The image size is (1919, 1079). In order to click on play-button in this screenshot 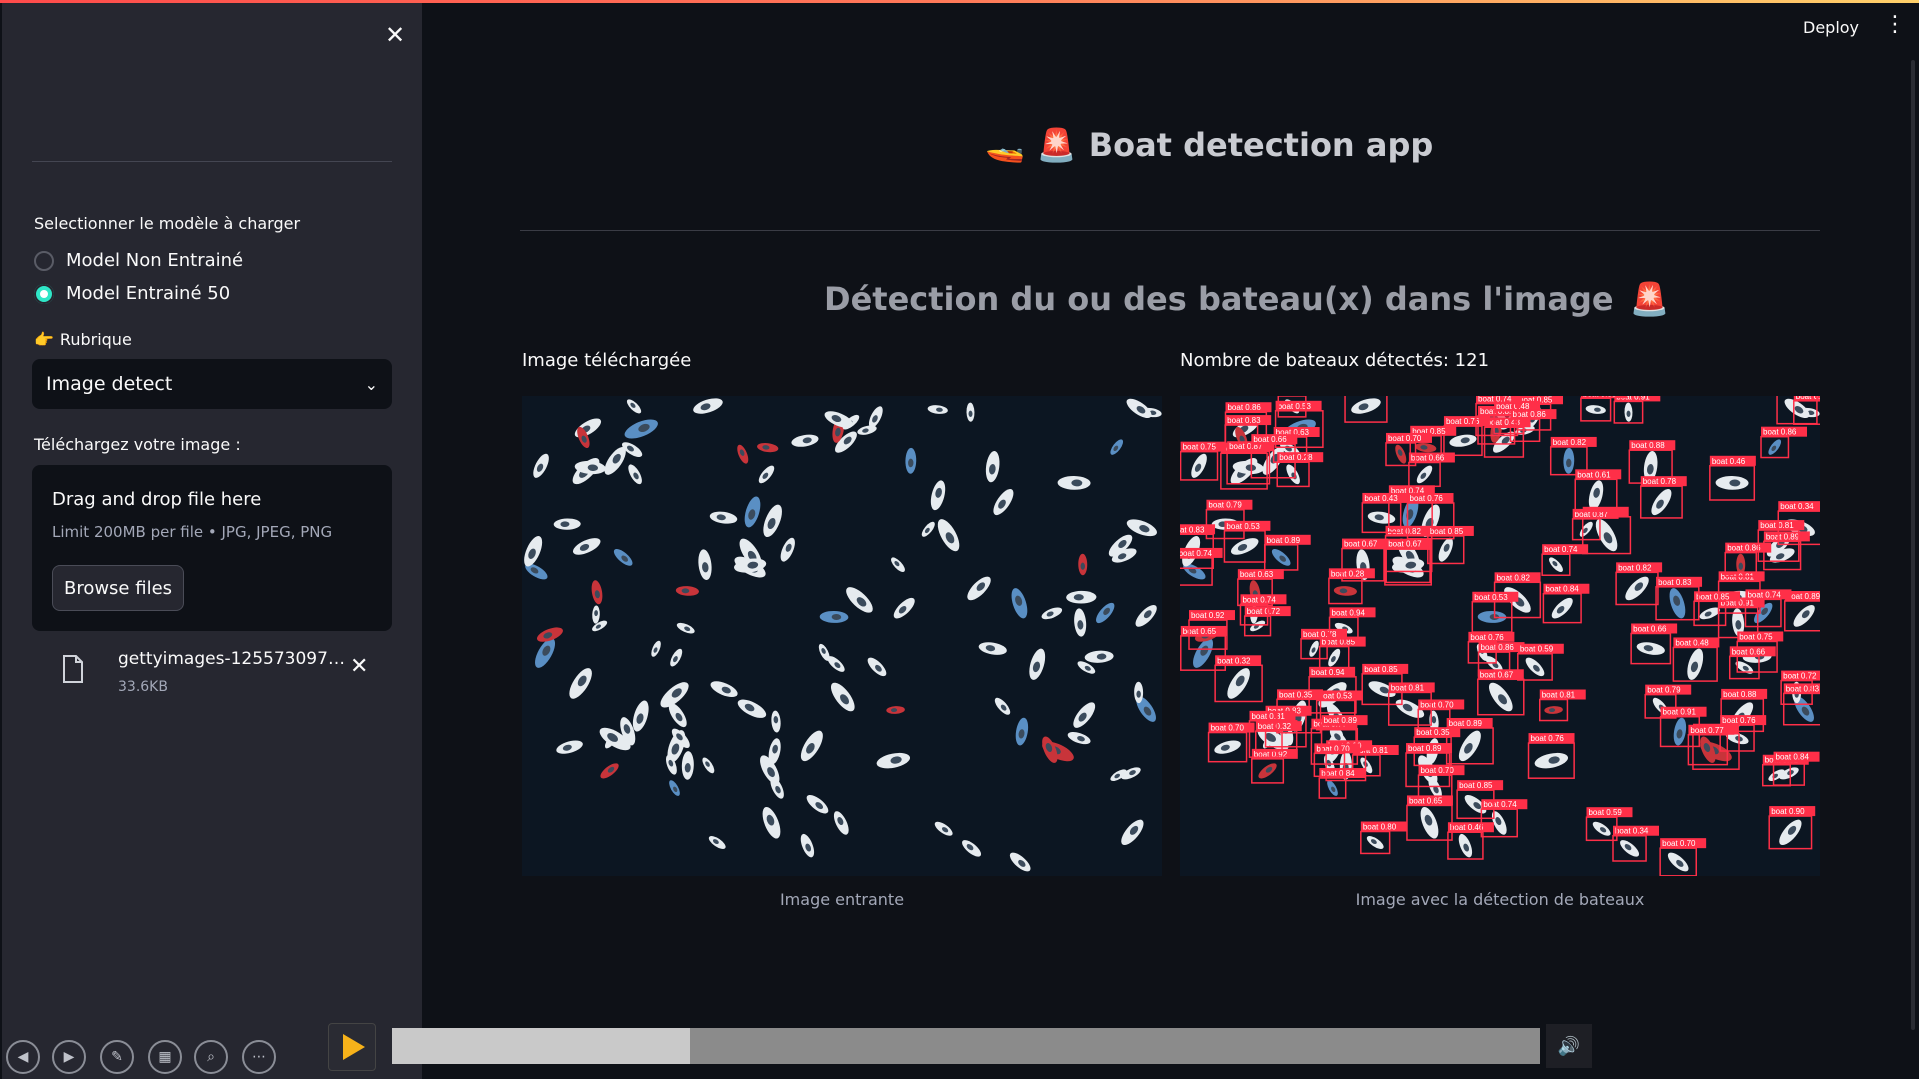, I will do `click(352, 1047)`.